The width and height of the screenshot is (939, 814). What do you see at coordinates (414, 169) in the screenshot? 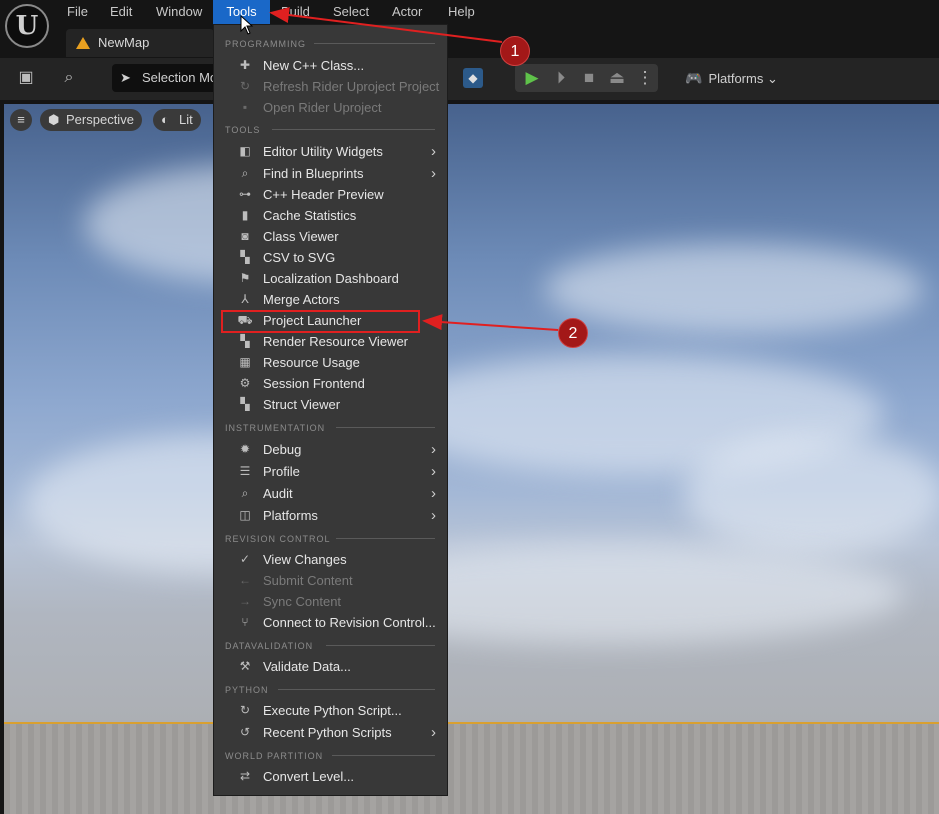
I see `annotation-arrows` at bounding box center [414, 169].